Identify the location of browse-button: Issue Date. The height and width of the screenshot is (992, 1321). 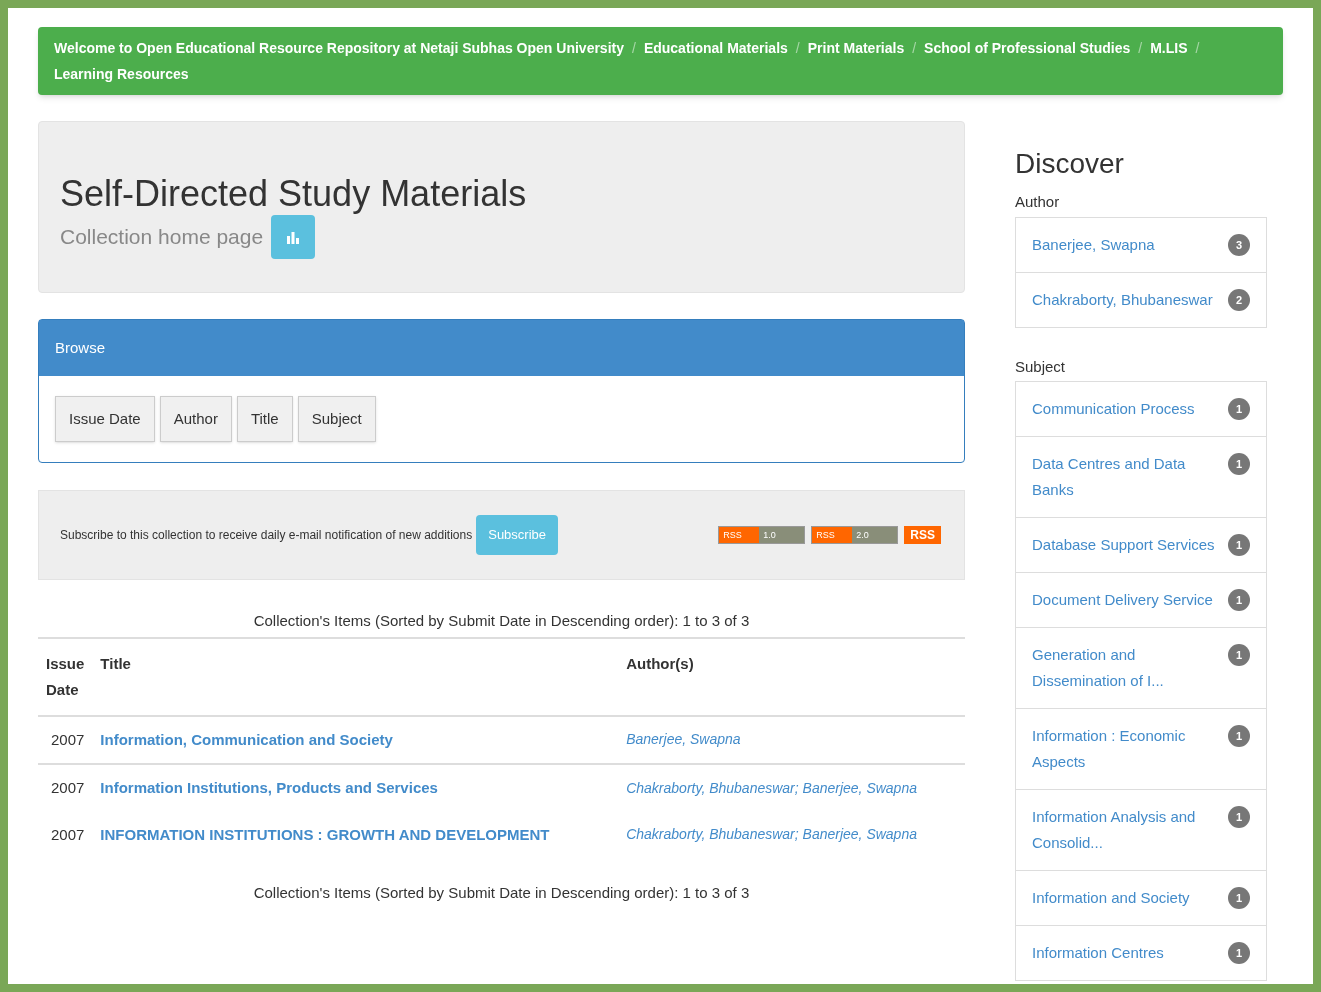
(105, 419).